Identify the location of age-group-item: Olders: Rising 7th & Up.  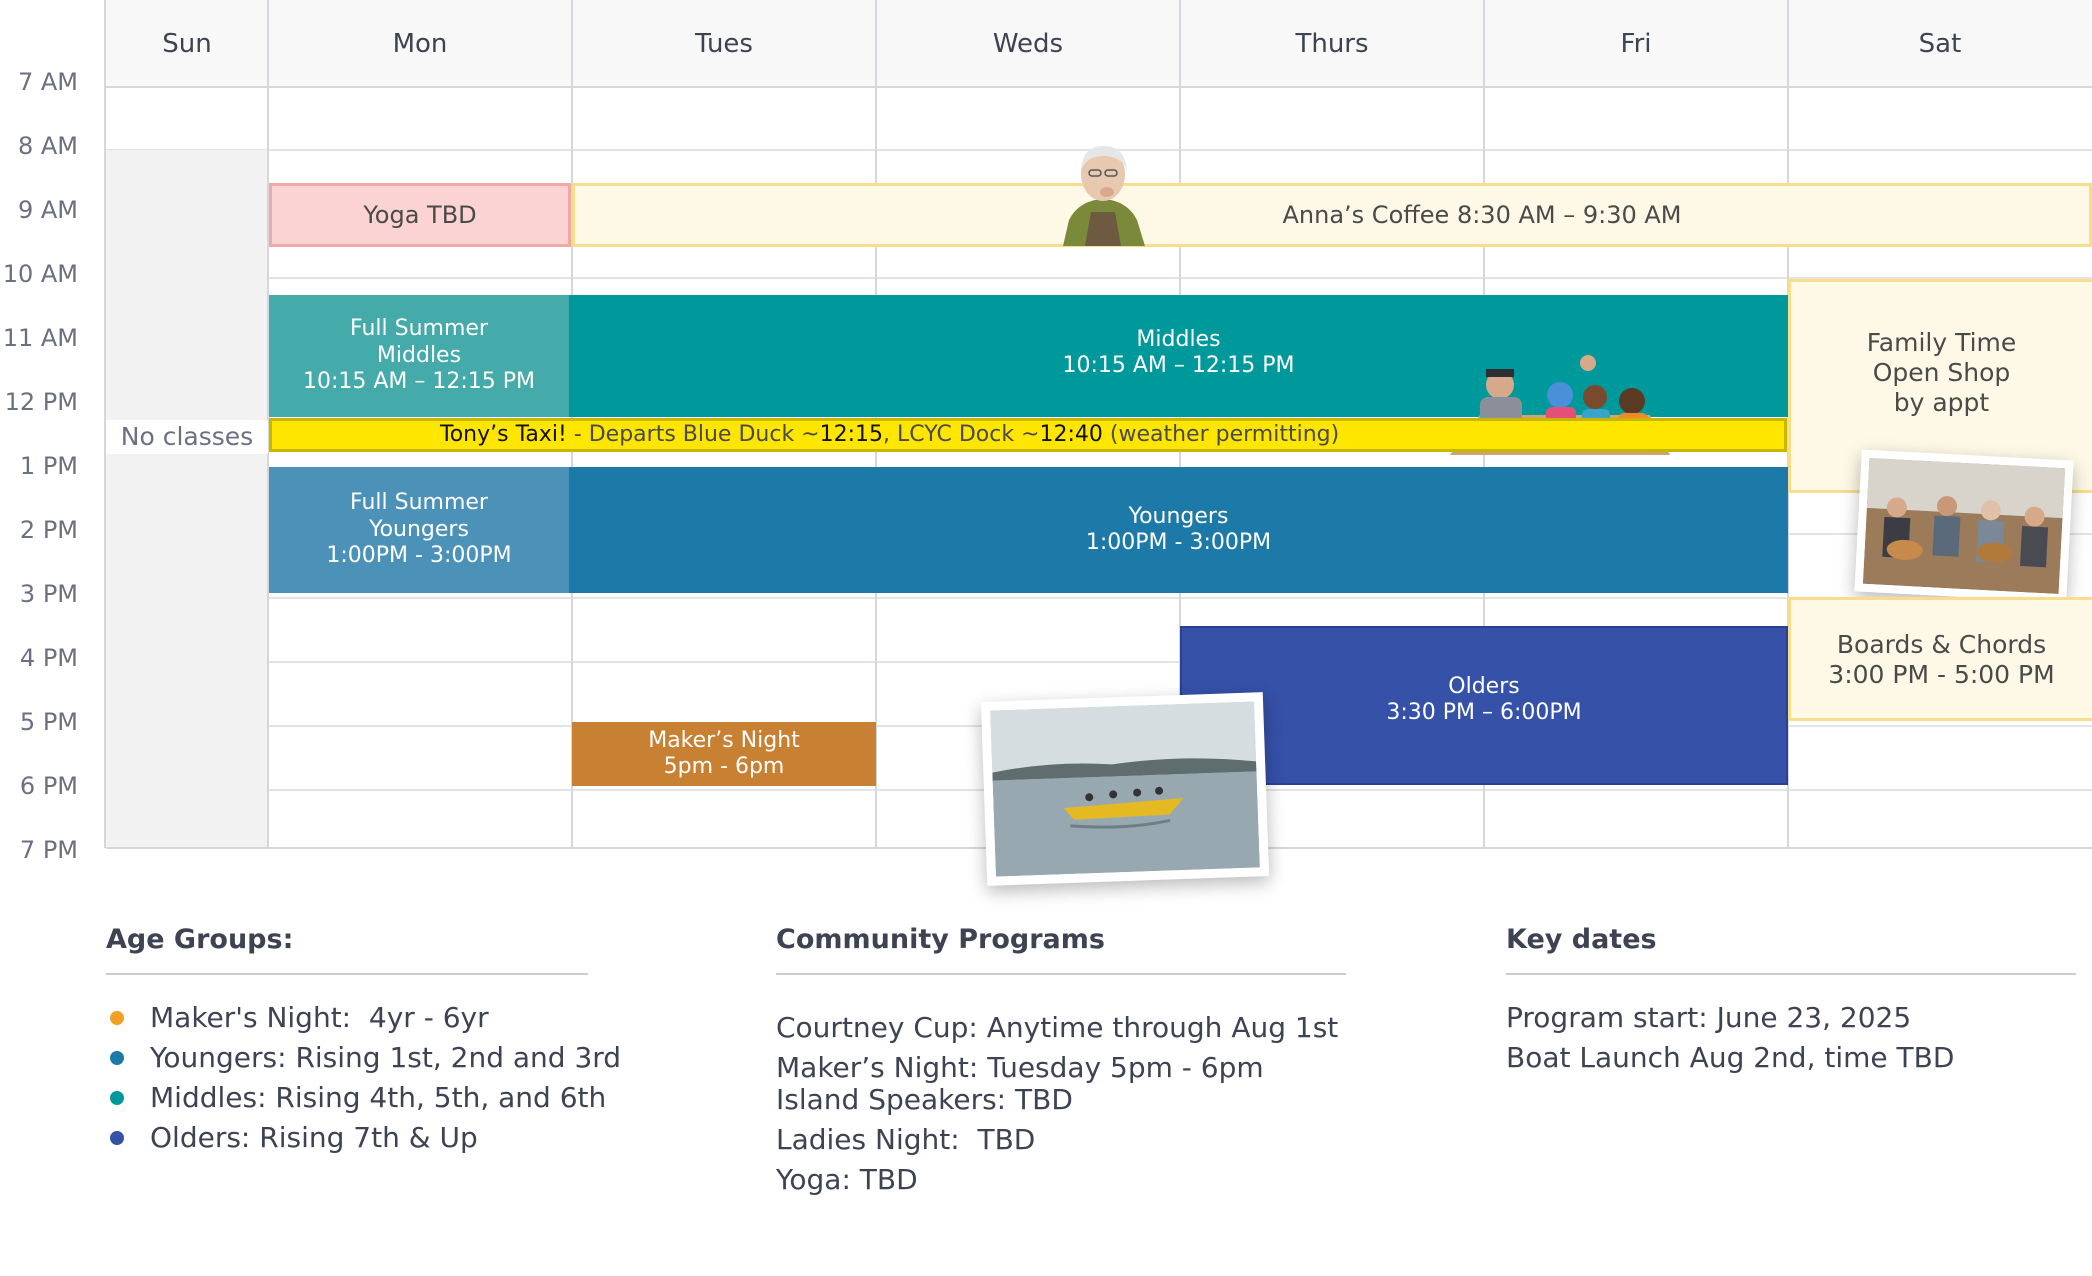
(294, 1137).